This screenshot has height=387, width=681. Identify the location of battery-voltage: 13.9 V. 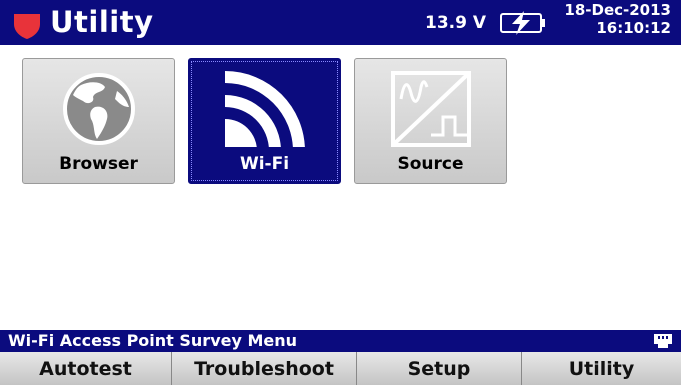
(456, 23).